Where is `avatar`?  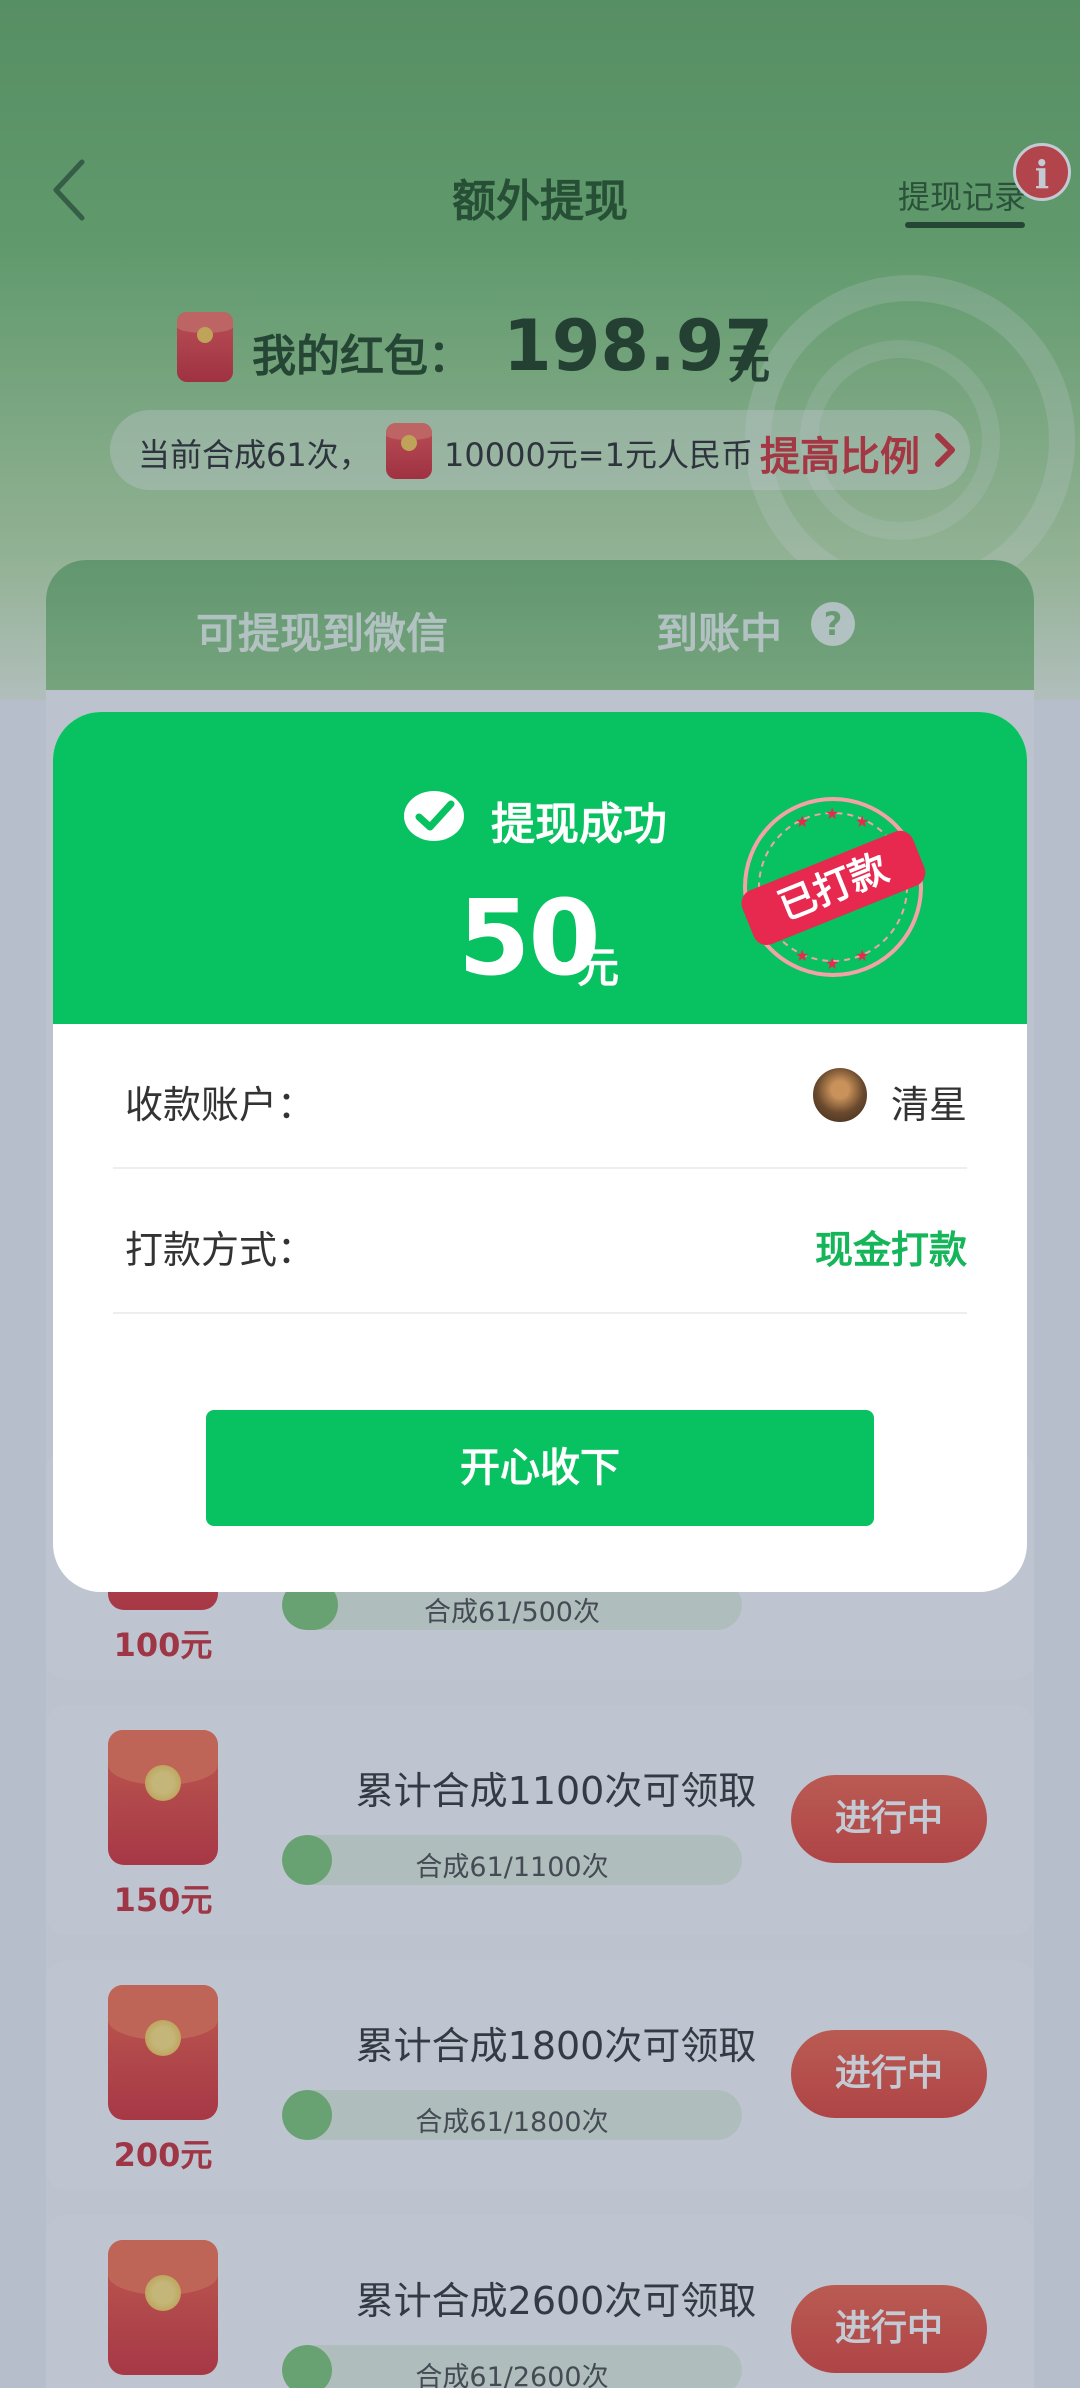
avatar is located at coordinates (840, 1095).